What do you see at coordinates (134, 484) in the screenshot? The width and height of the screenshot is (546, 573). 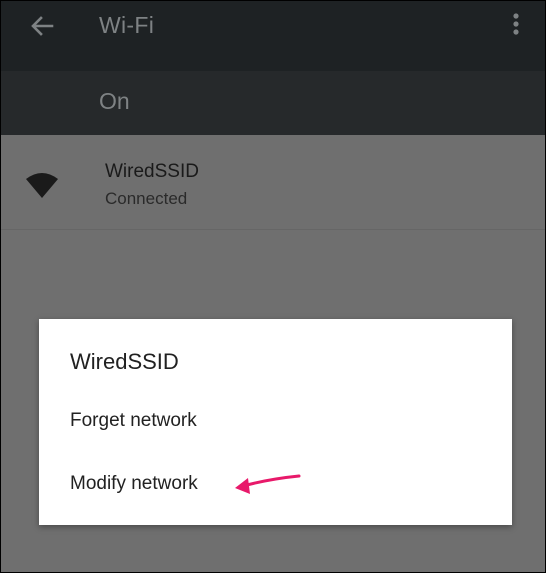 I see `modify-network-option: Modify network` at bounding box center [134, 484].